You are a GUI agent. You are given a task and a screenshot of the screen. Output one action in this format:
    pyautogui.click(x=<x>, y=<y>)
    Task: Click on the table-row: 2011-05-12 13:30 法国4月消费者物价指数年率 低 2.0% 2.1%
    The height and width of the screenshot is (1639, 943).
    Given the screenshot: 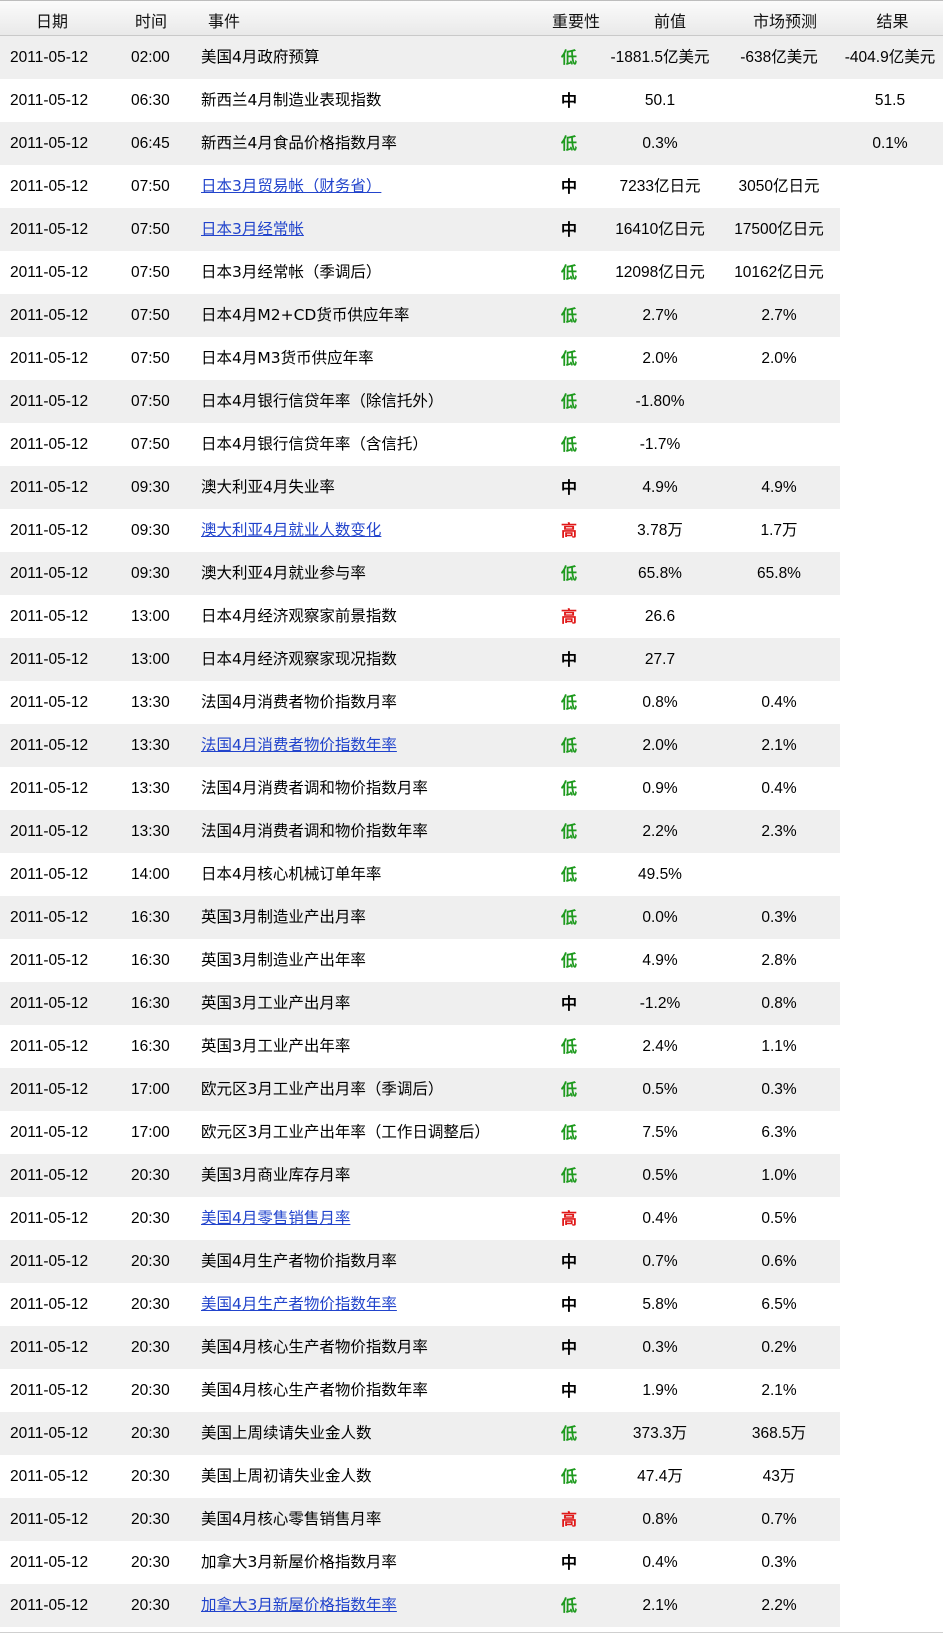 What is the action you would take?
    pyautogui.click(x=471, y=745)
    